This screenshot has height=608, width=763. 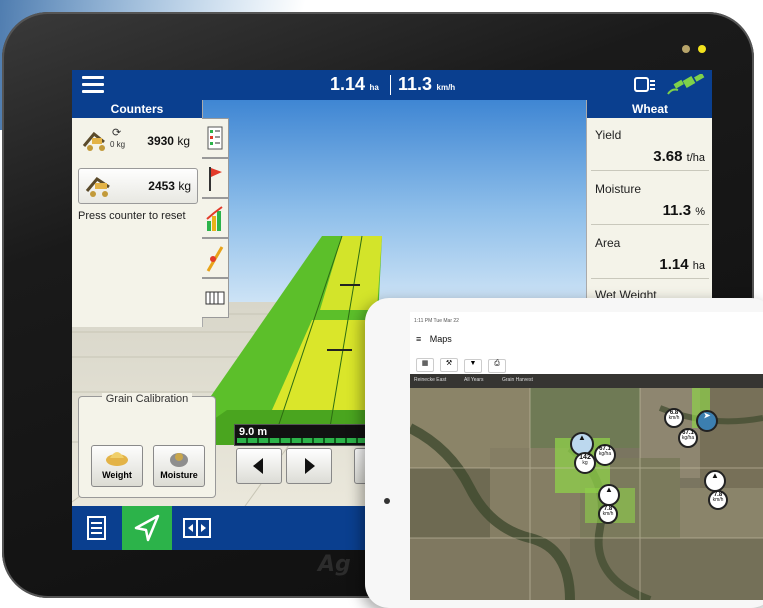 I want to click on yield-value: 3.68 t/ha, so click(x=679, y=156).